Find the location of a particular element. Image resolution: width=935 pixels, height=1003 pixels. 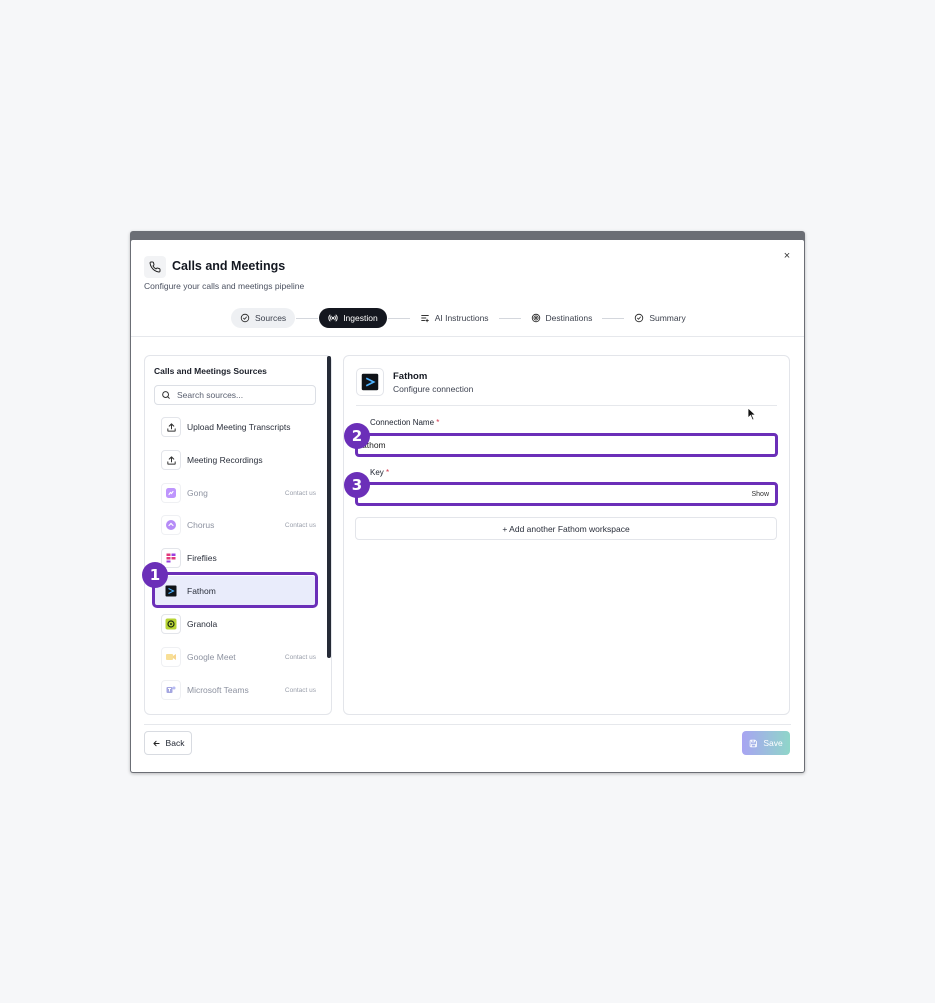

close-icon: × is located at coordinates (787, 256).